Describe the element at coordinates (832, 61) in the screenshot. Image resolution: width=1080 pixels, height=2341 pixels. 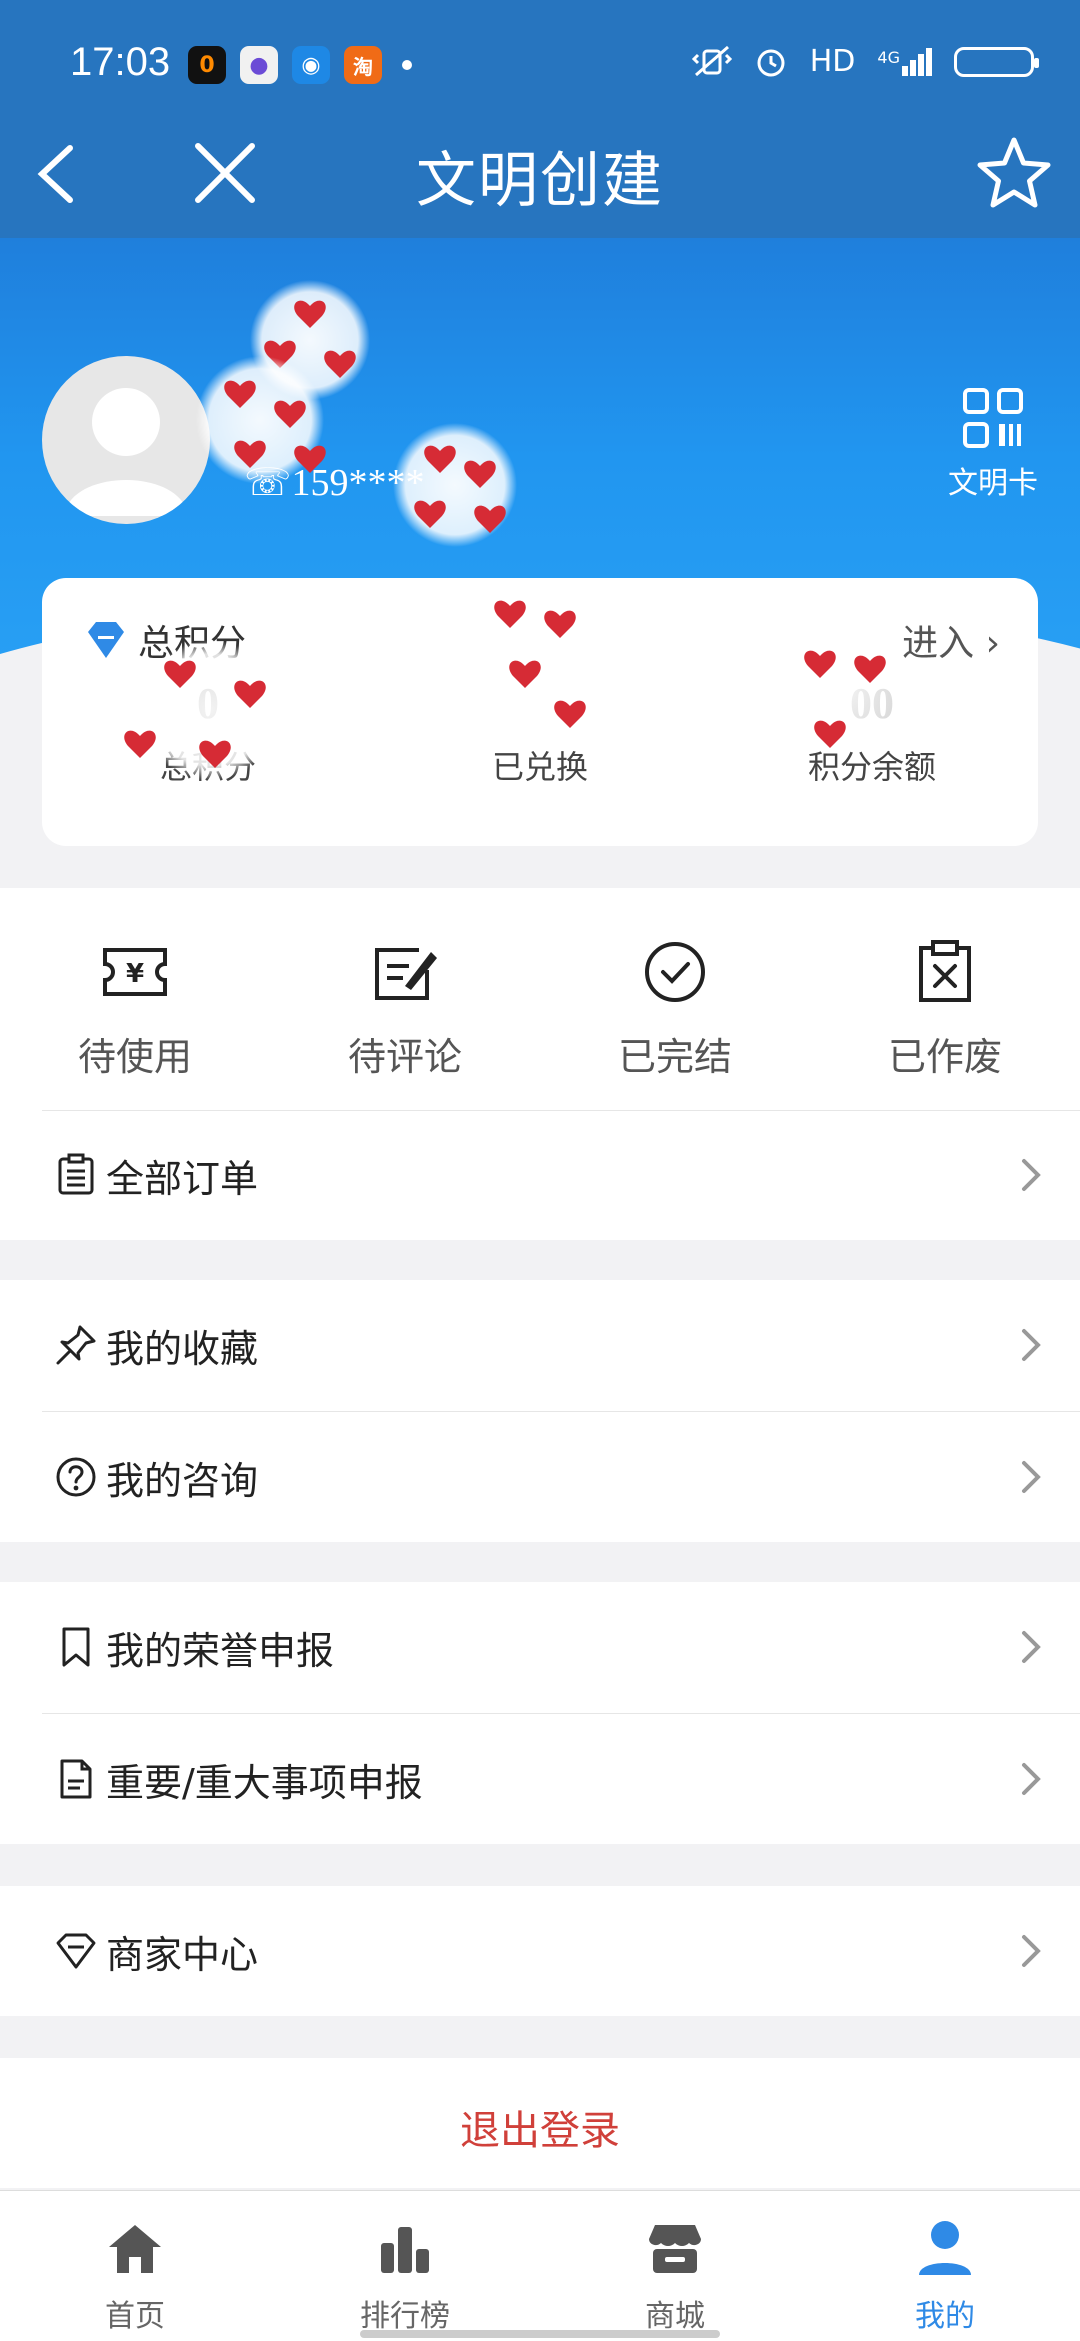
I see `network-label: HD` at that location.